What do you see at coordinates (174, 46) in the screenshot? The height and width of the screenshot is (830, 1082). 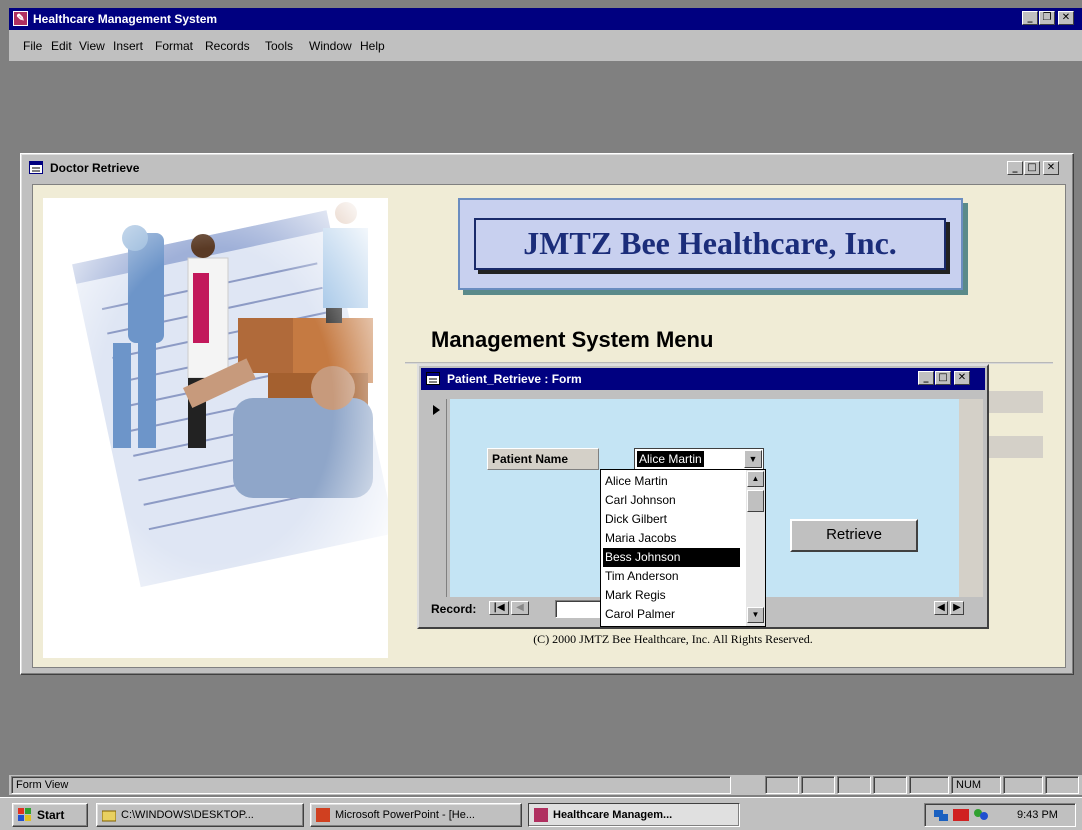 I see `menu-format: Format` at bounding box center [174, 46].